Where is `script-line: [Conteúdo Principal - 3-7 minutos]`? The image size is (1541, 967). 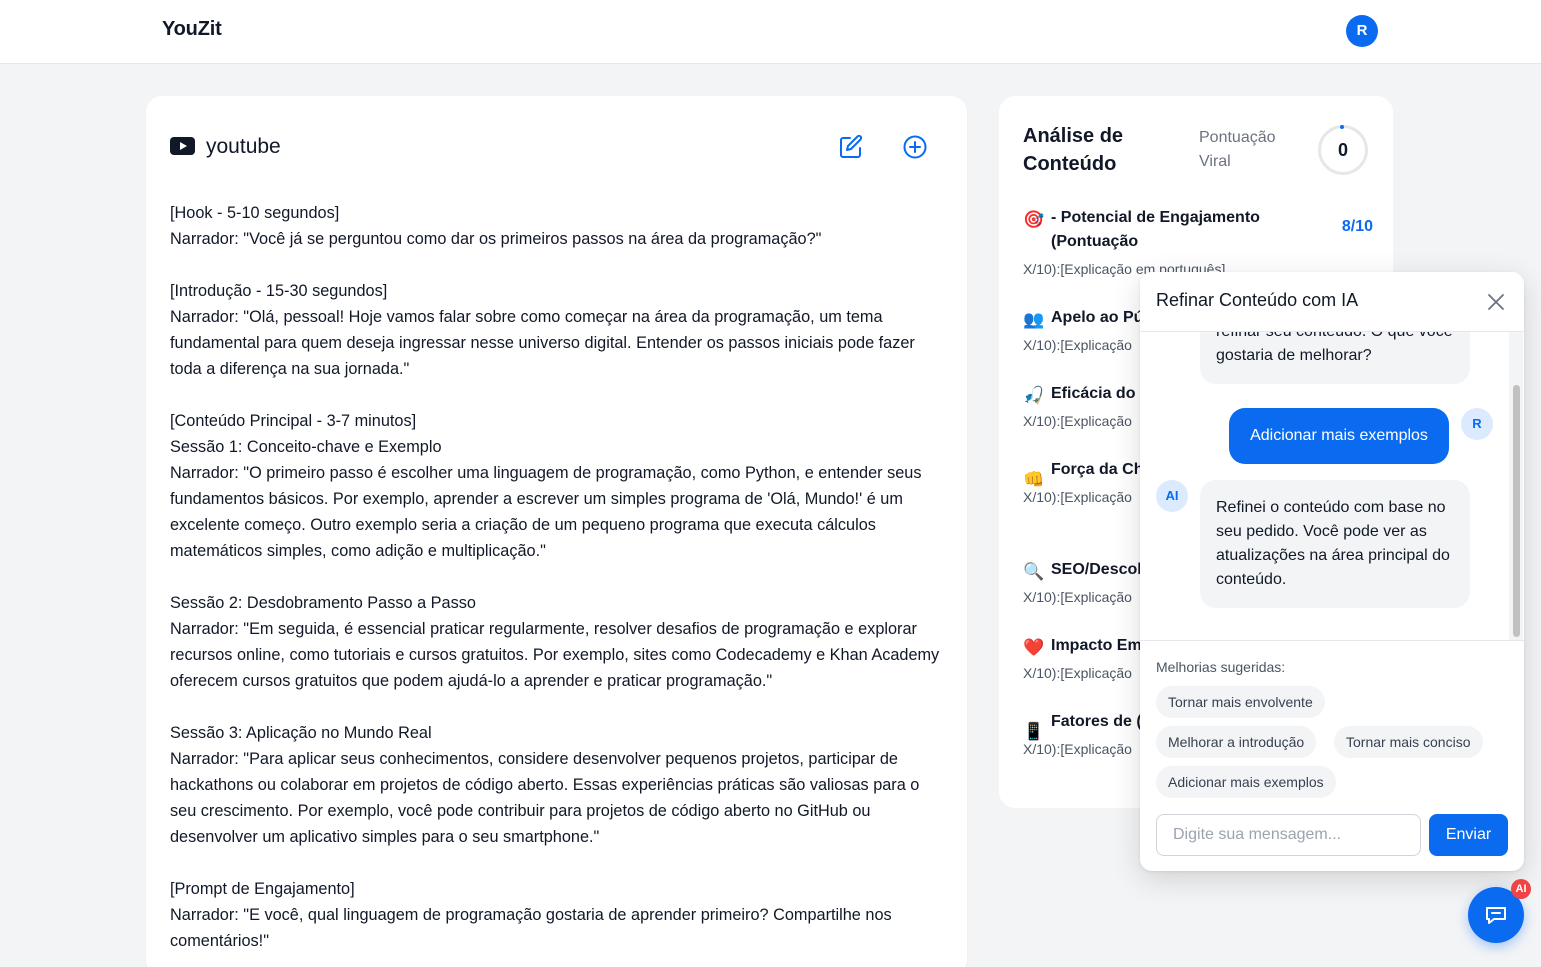 script-line: [Conteúdo Principal - 3-7 minutos] is located at coordinates (293, 421).